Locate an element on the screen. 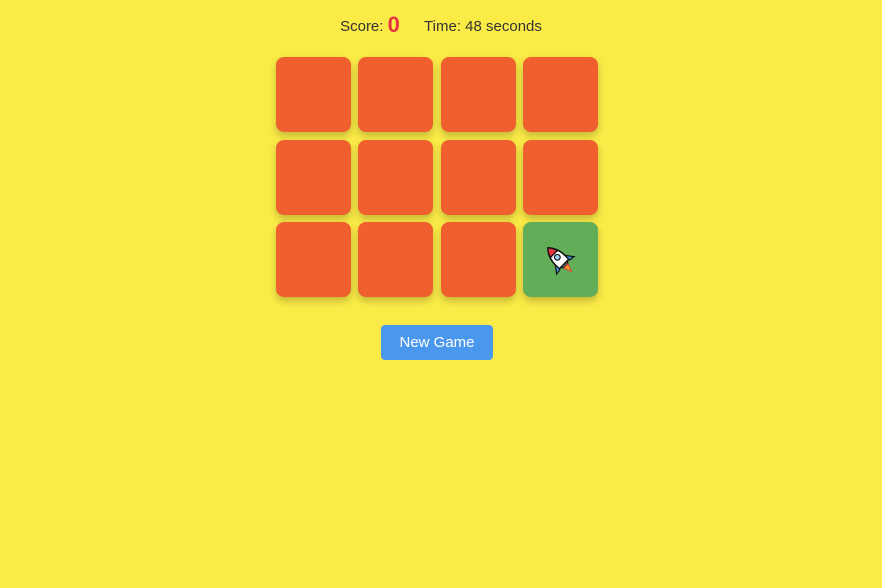 Image resolution: width=882 pixels, height=588 pixels. score-display: Score: 0 is located at coordinates (370, 26).